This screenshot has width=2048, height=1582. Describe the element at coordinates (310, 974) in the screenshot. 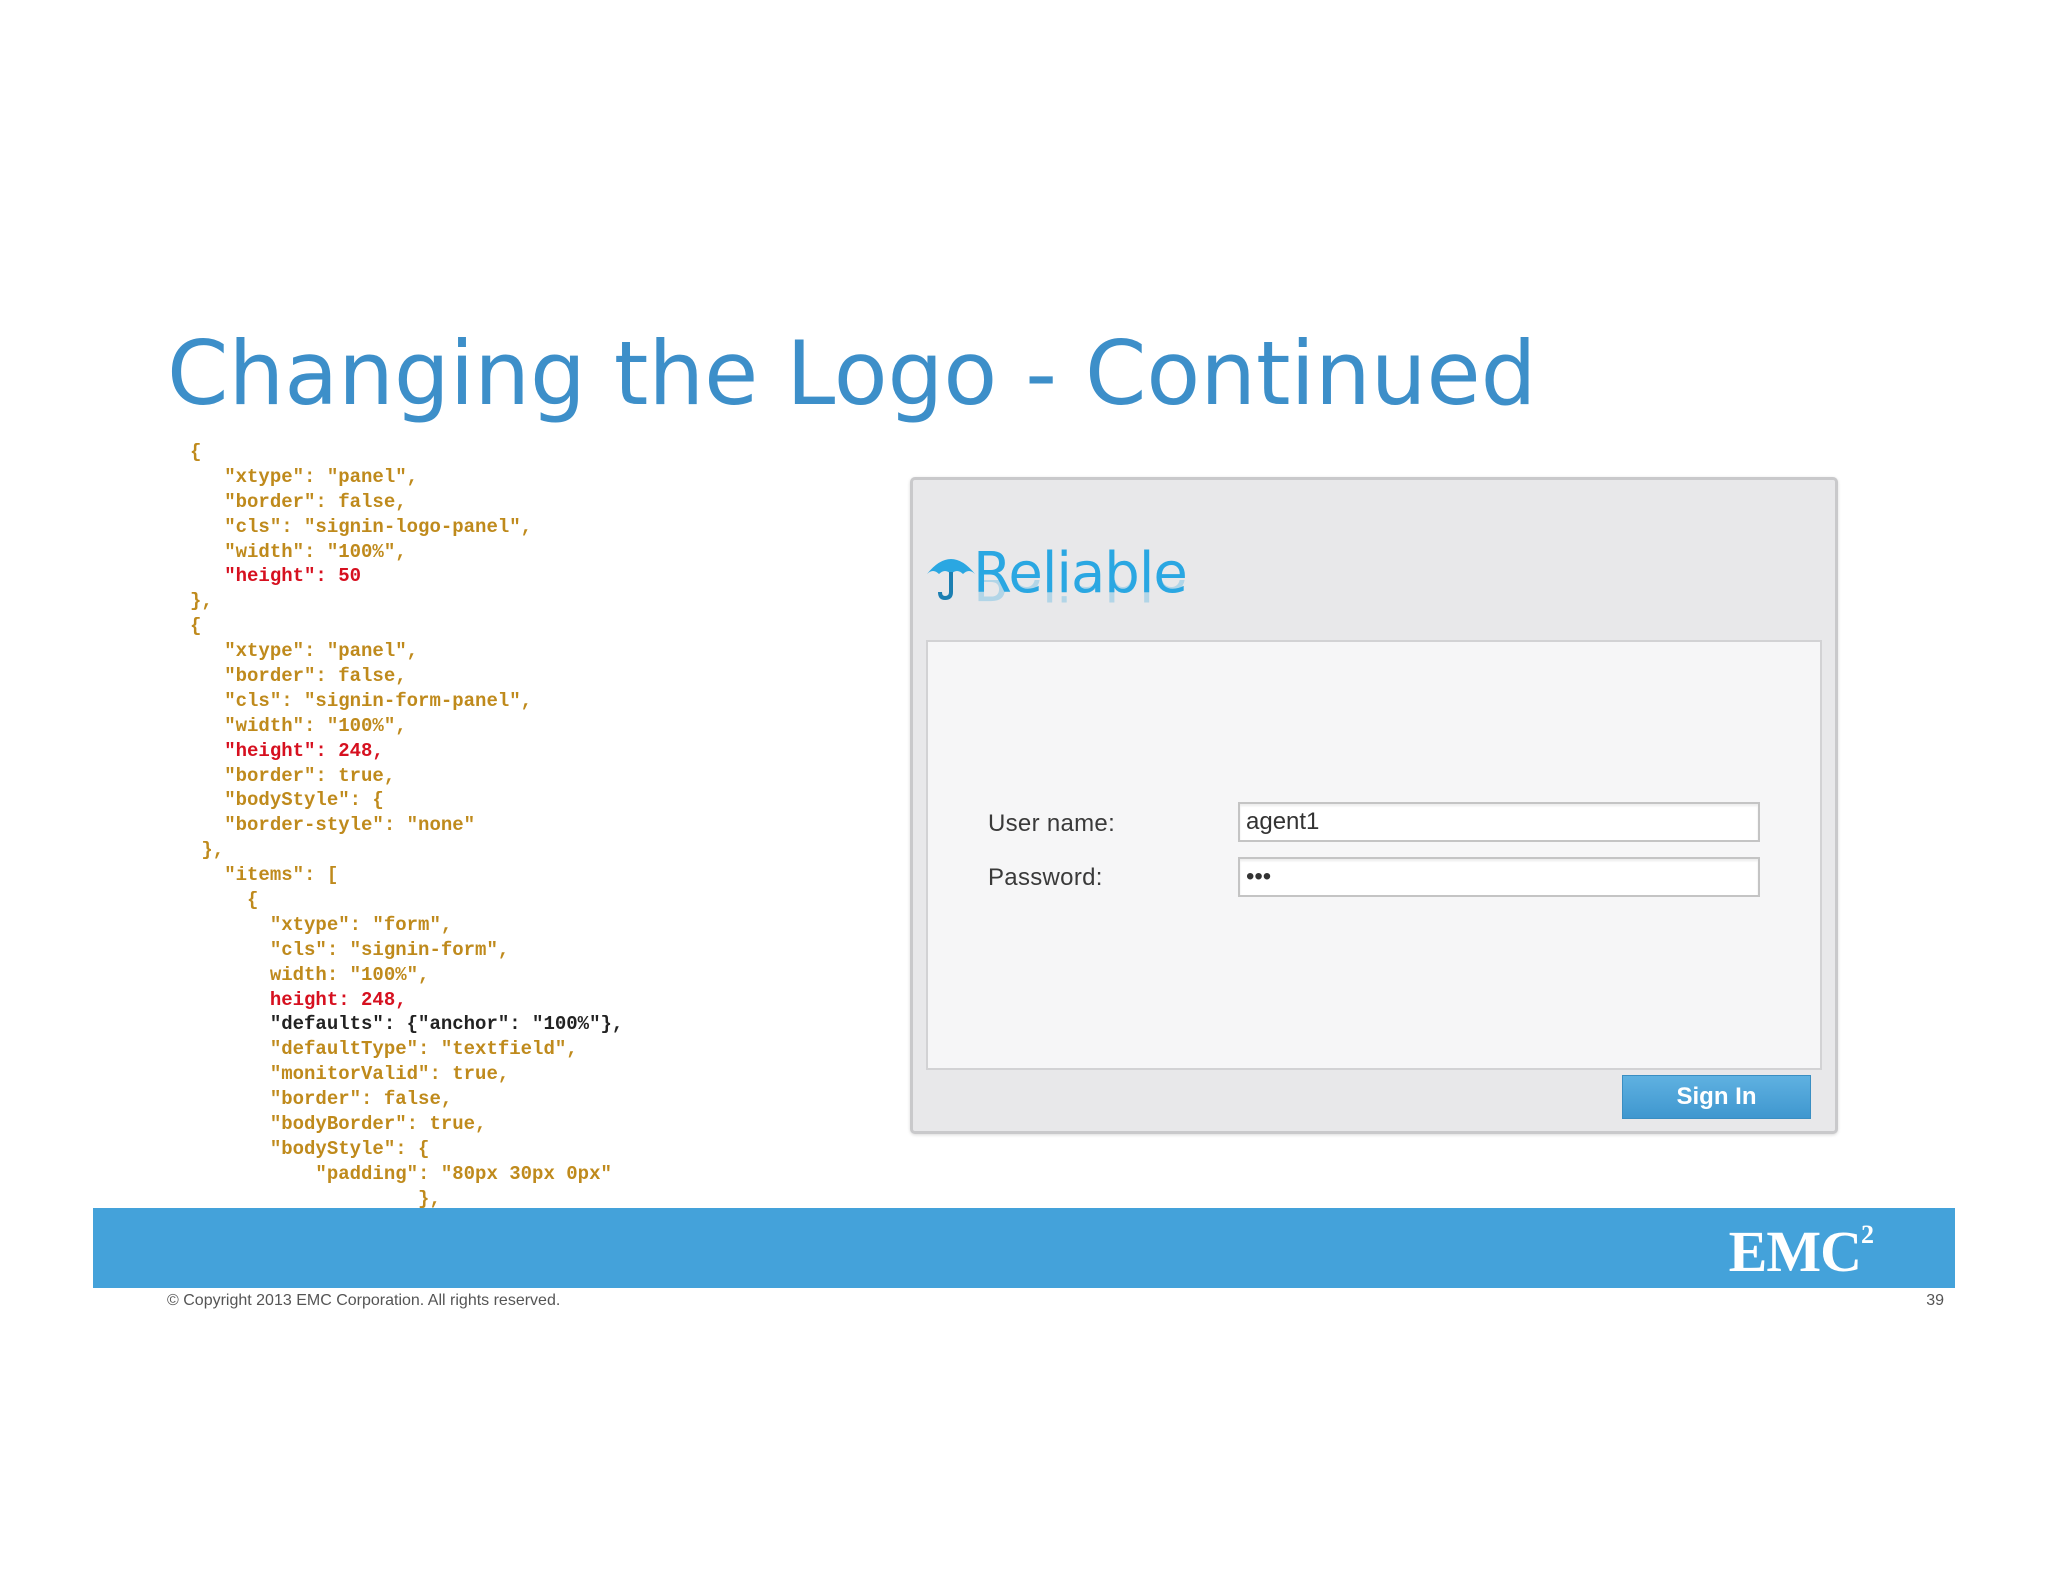

I see `code-line: width: "100%",` at that location.